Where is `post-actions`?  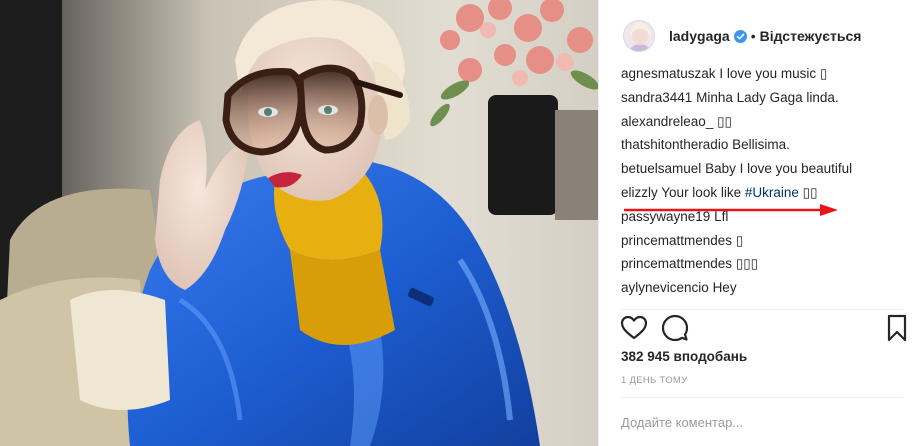
post-actions is located at coordinates (765, 329).